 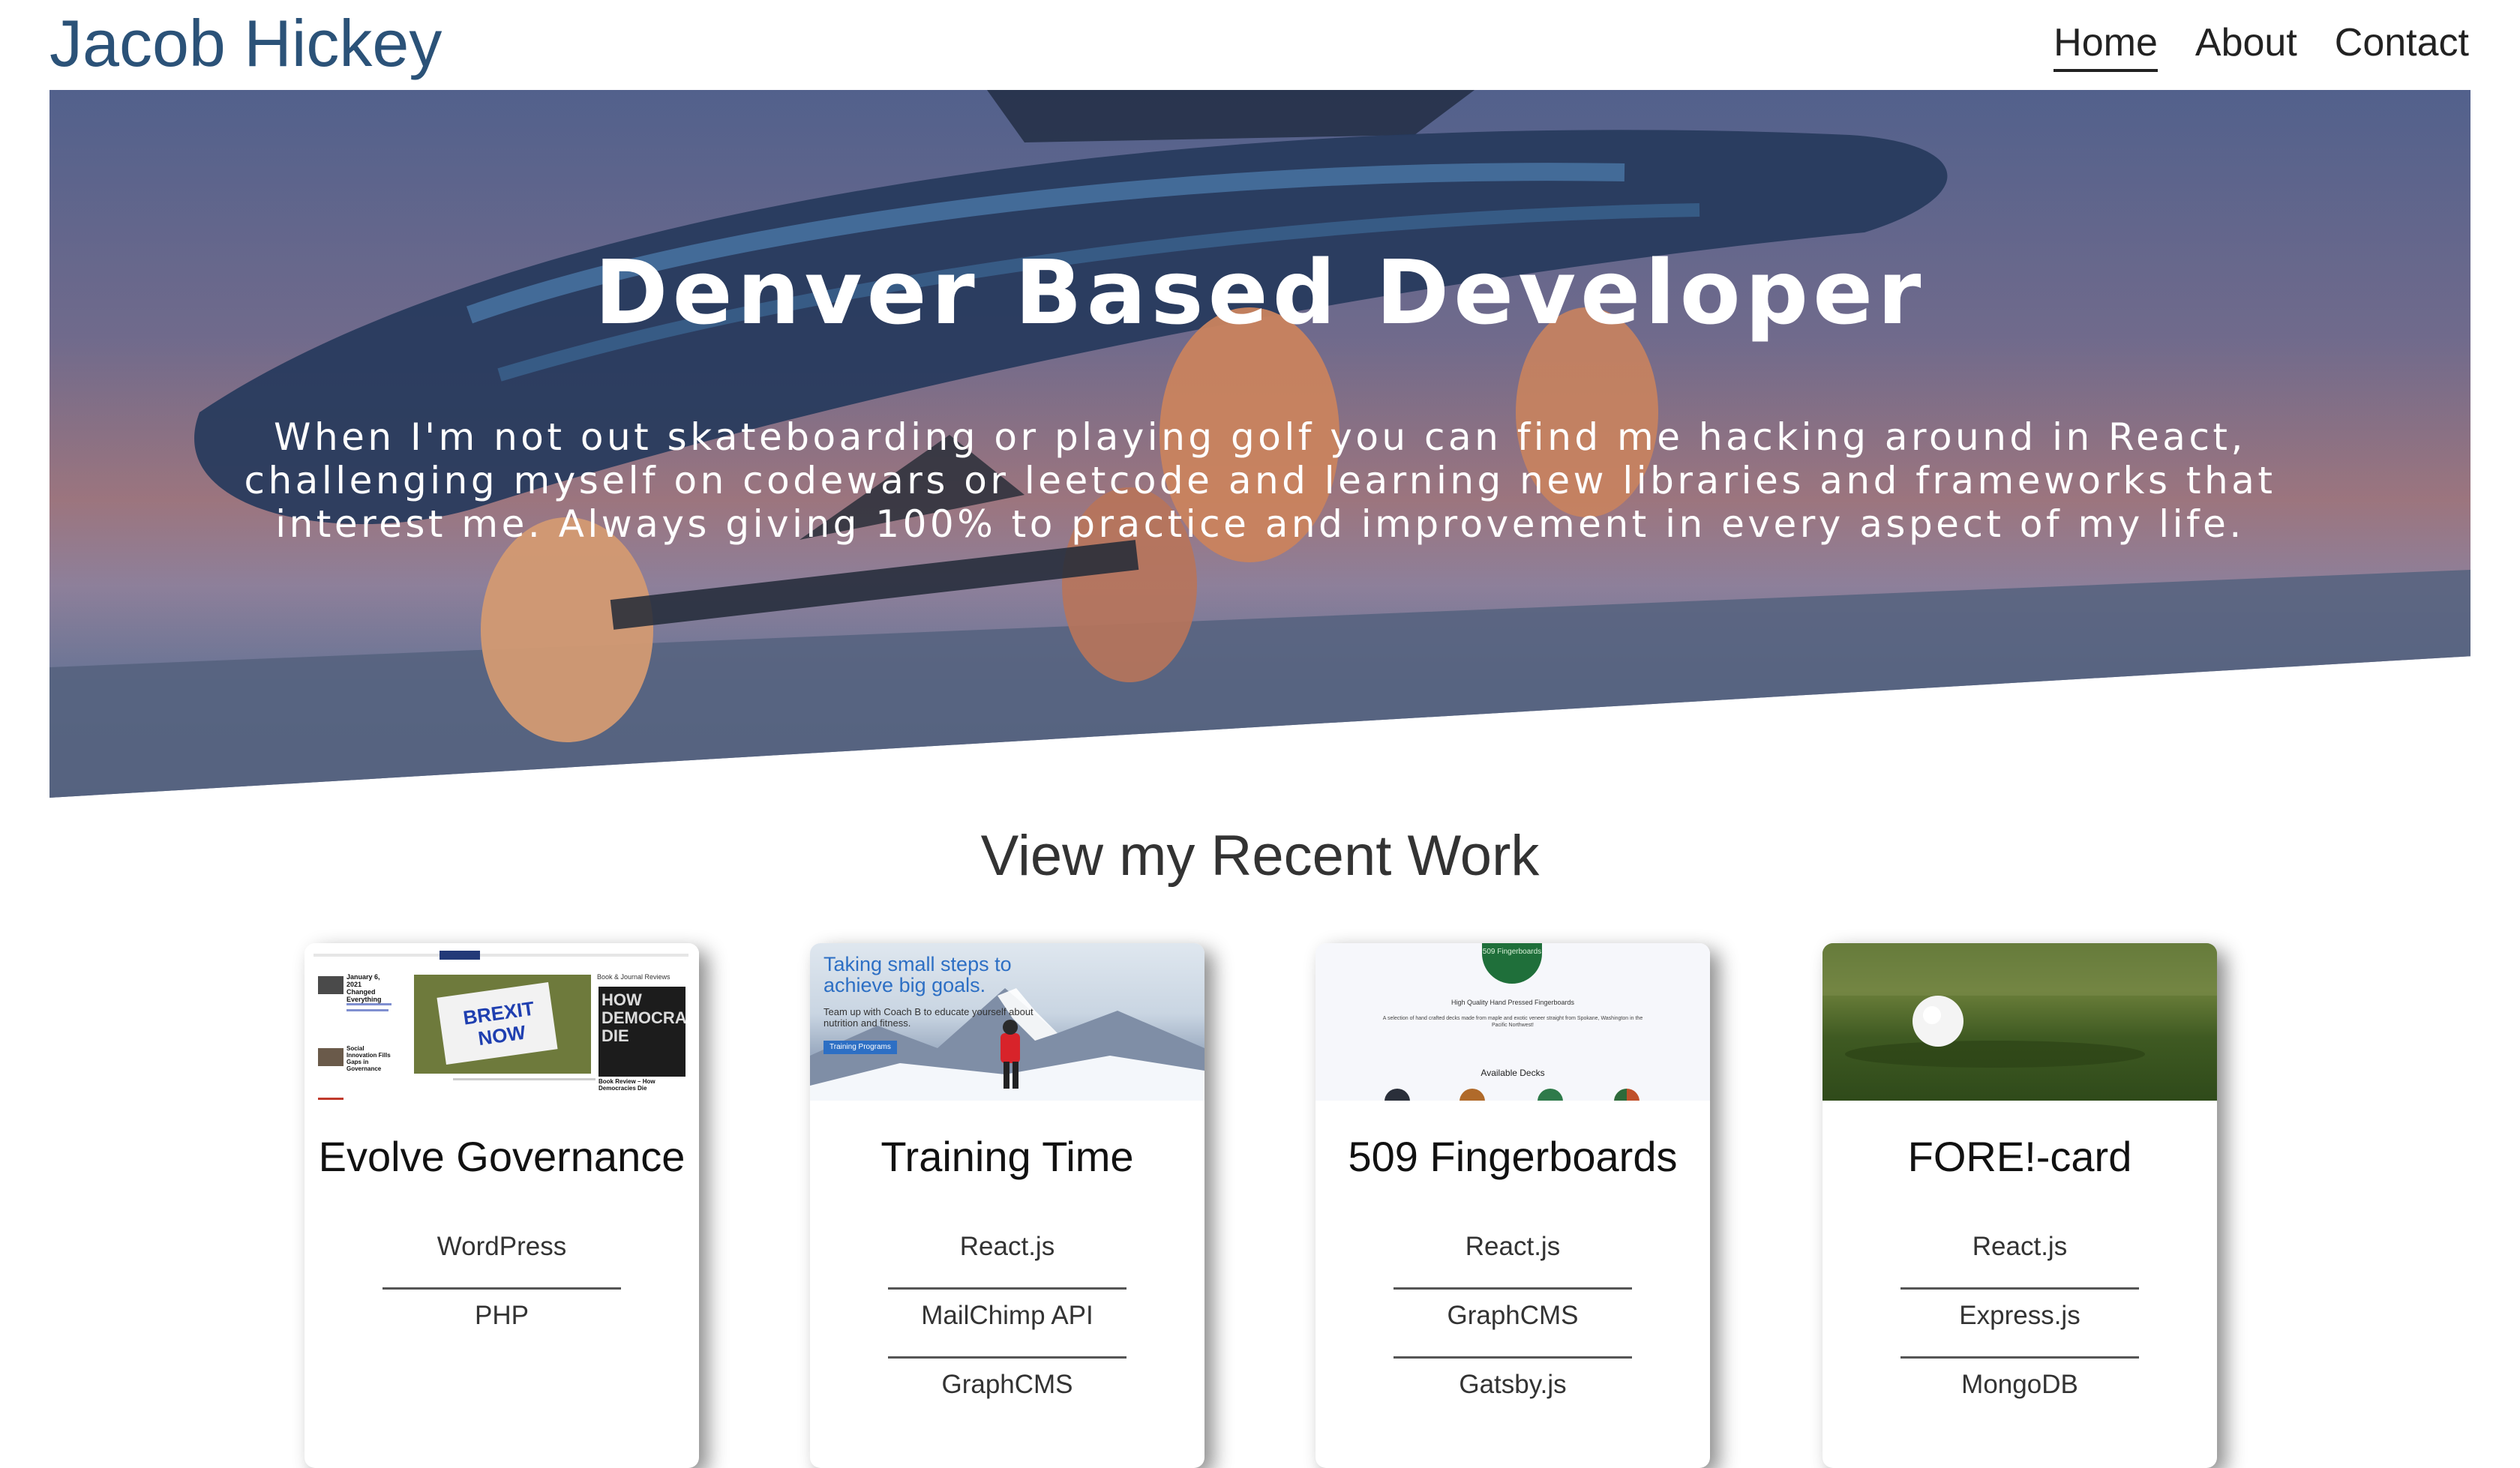 I want to click on tech-item: WordPress, so click(x=501, y=1255).